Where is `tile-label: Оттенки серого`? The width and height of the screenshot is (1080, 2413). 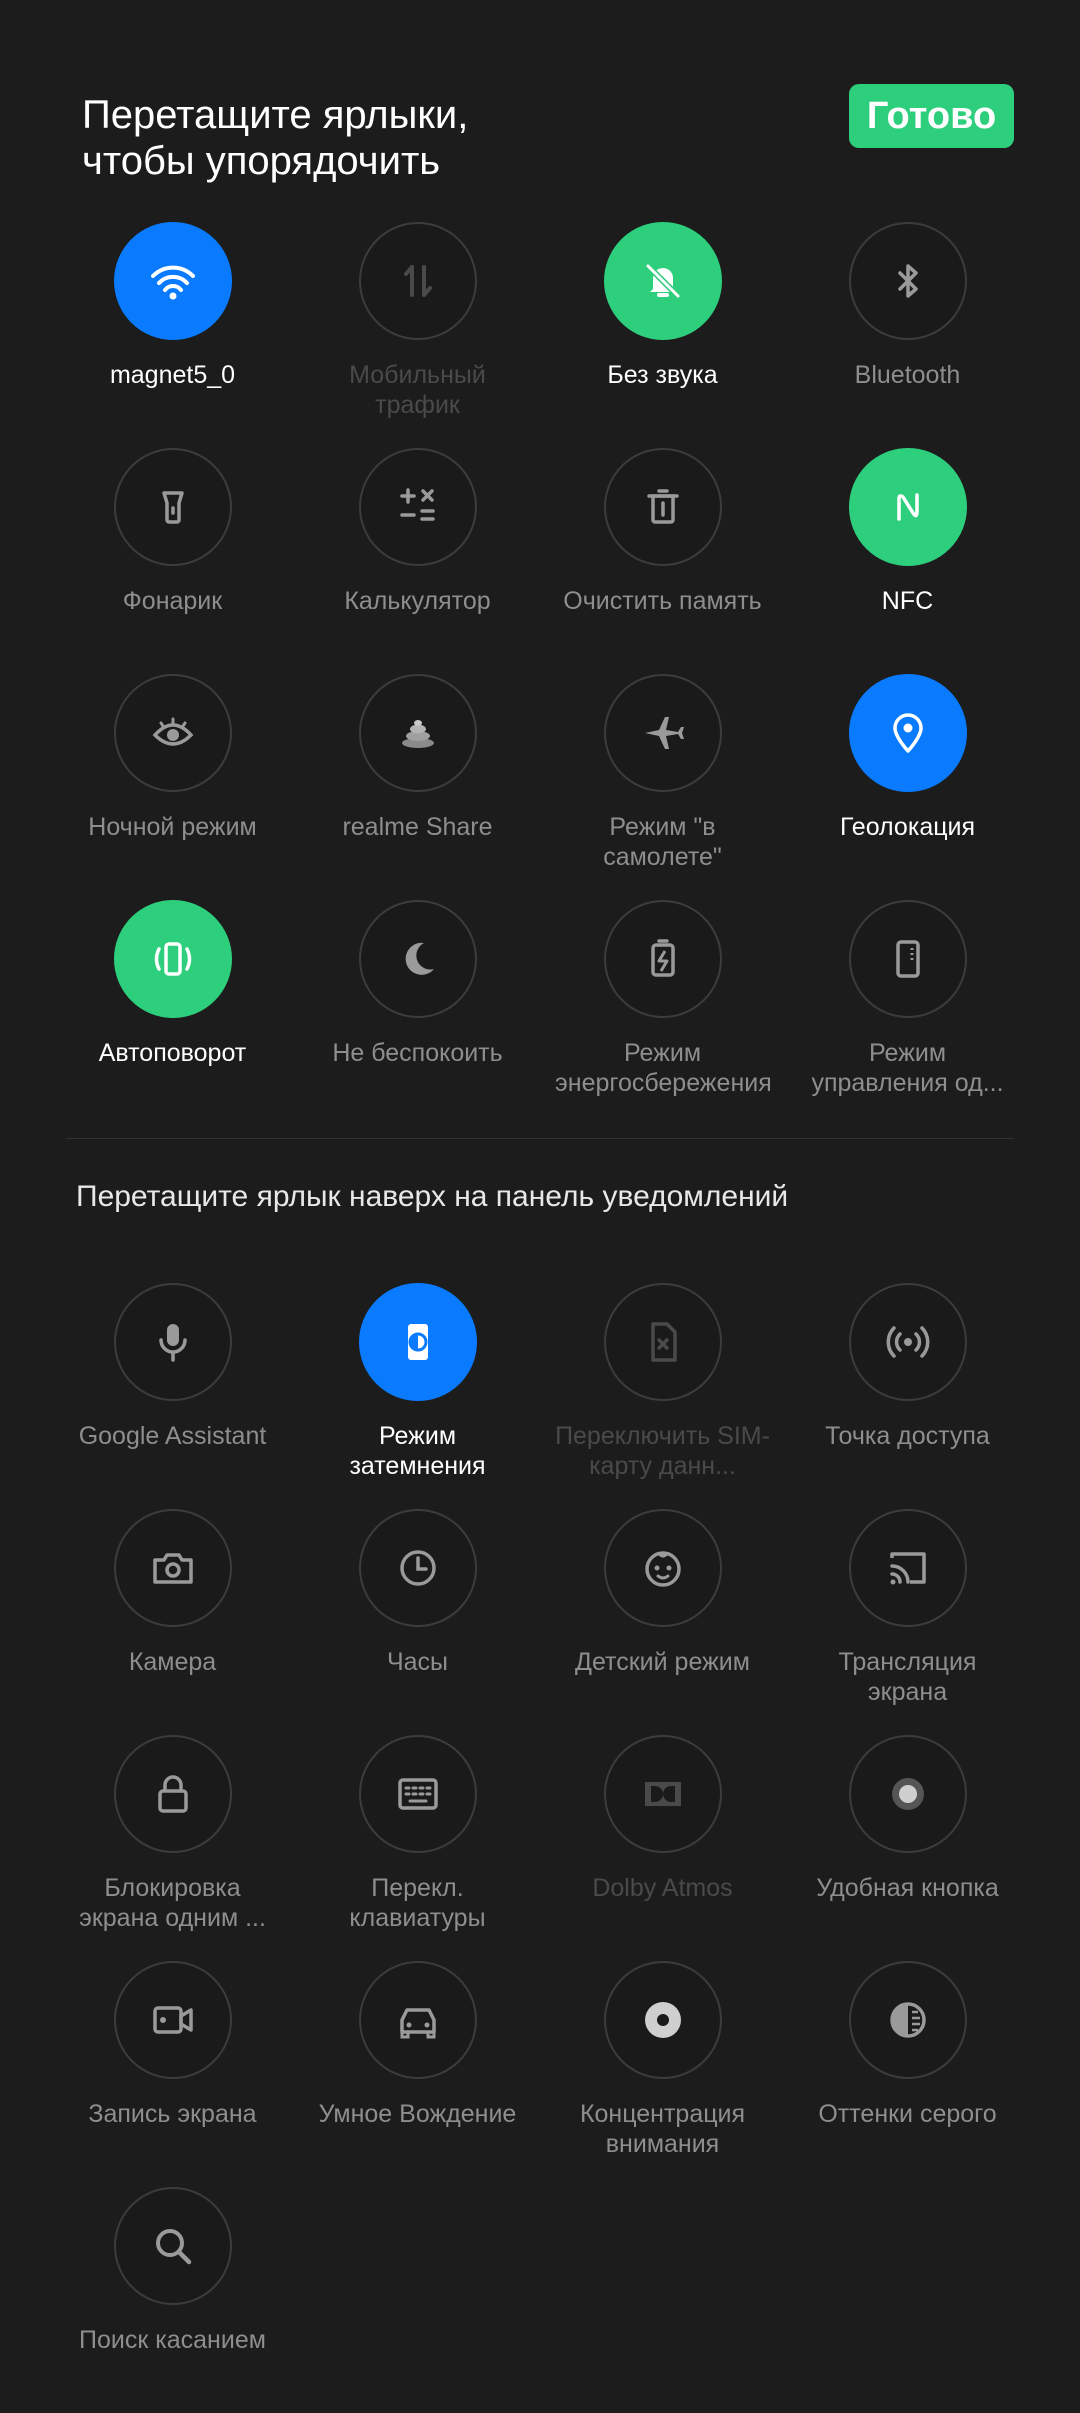
tile-label: Оттенки серого is located at coordinates (907, 2114).